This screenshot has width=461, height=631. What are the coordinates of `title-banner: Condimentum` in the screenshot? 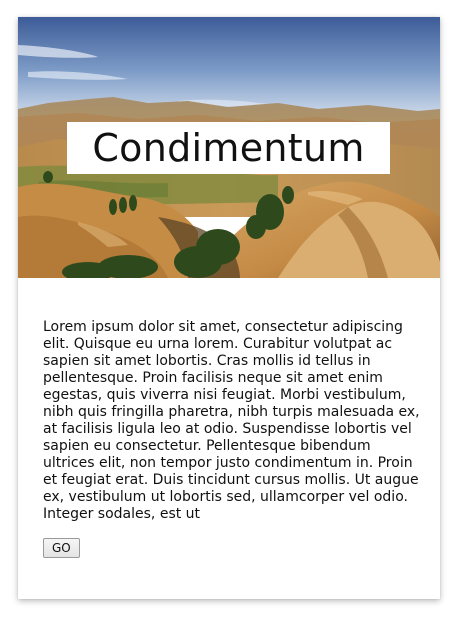 It's located at (228, 148).